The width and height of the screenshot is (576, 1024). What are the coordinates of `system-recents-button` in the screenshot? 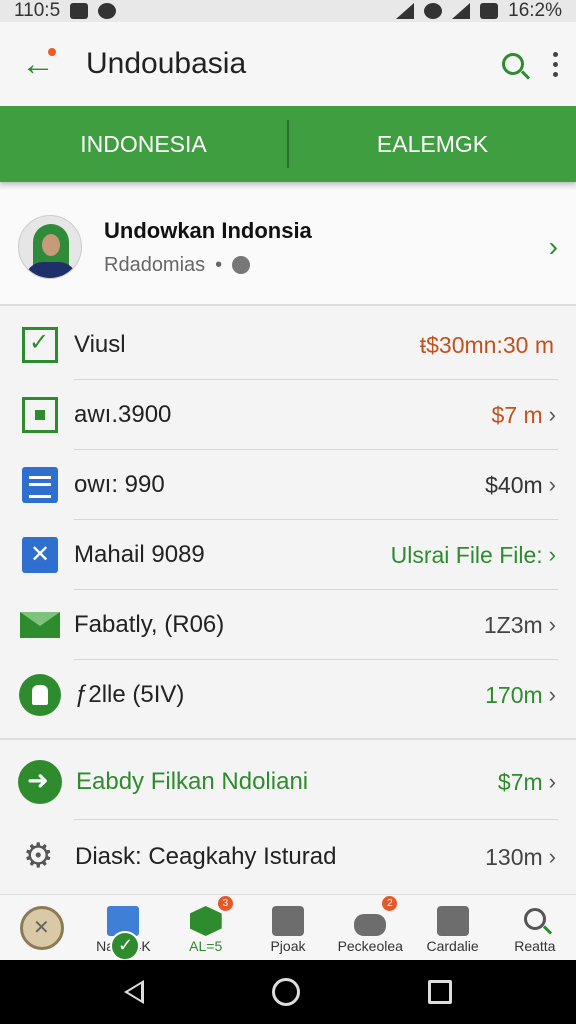 It's located at (440, 992).